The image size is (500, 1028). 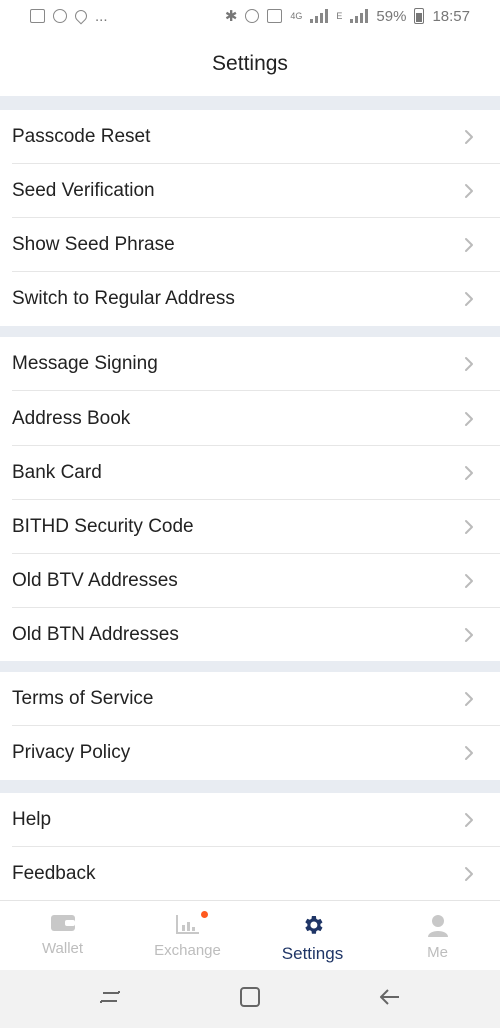 What do you see at coordinates (437, 952) in the screenshot?
I see `tab-label: Me` at bounding box center [437, 952].